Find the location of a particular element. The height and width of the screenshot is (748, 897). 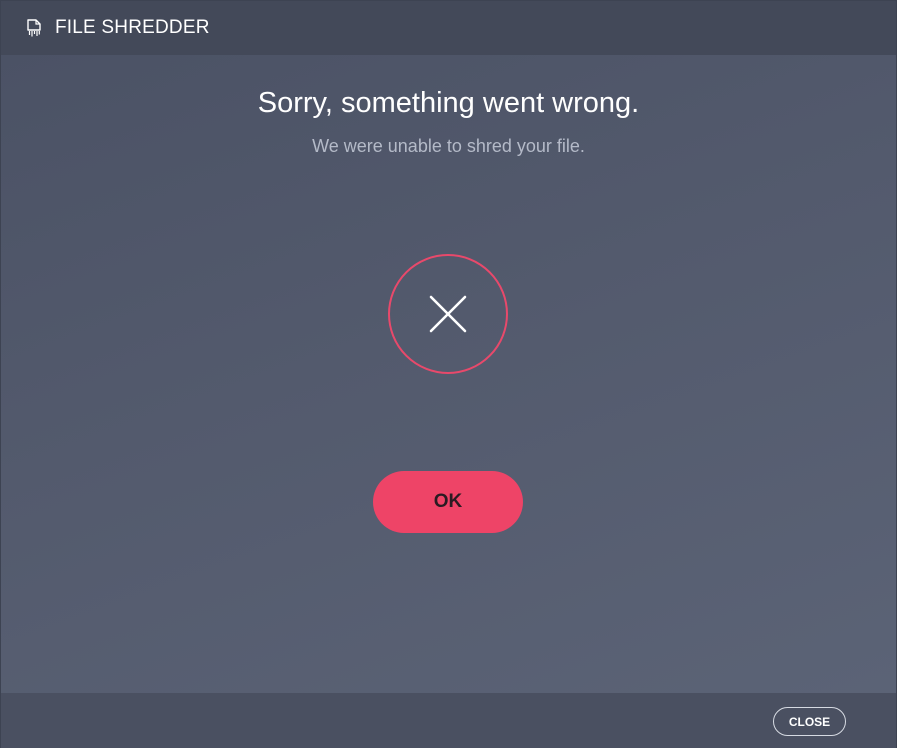

close-button: CLOSE is located at coordinates (809, 721).